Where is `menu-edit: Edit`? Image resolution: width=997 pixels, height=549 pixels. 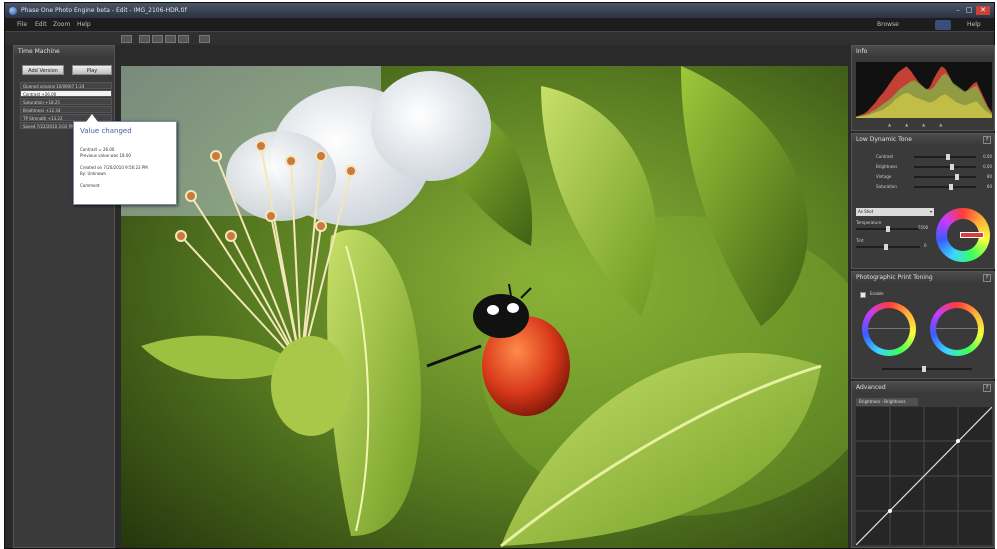 menu-edit: Edit is located at coordinates (41, 24).